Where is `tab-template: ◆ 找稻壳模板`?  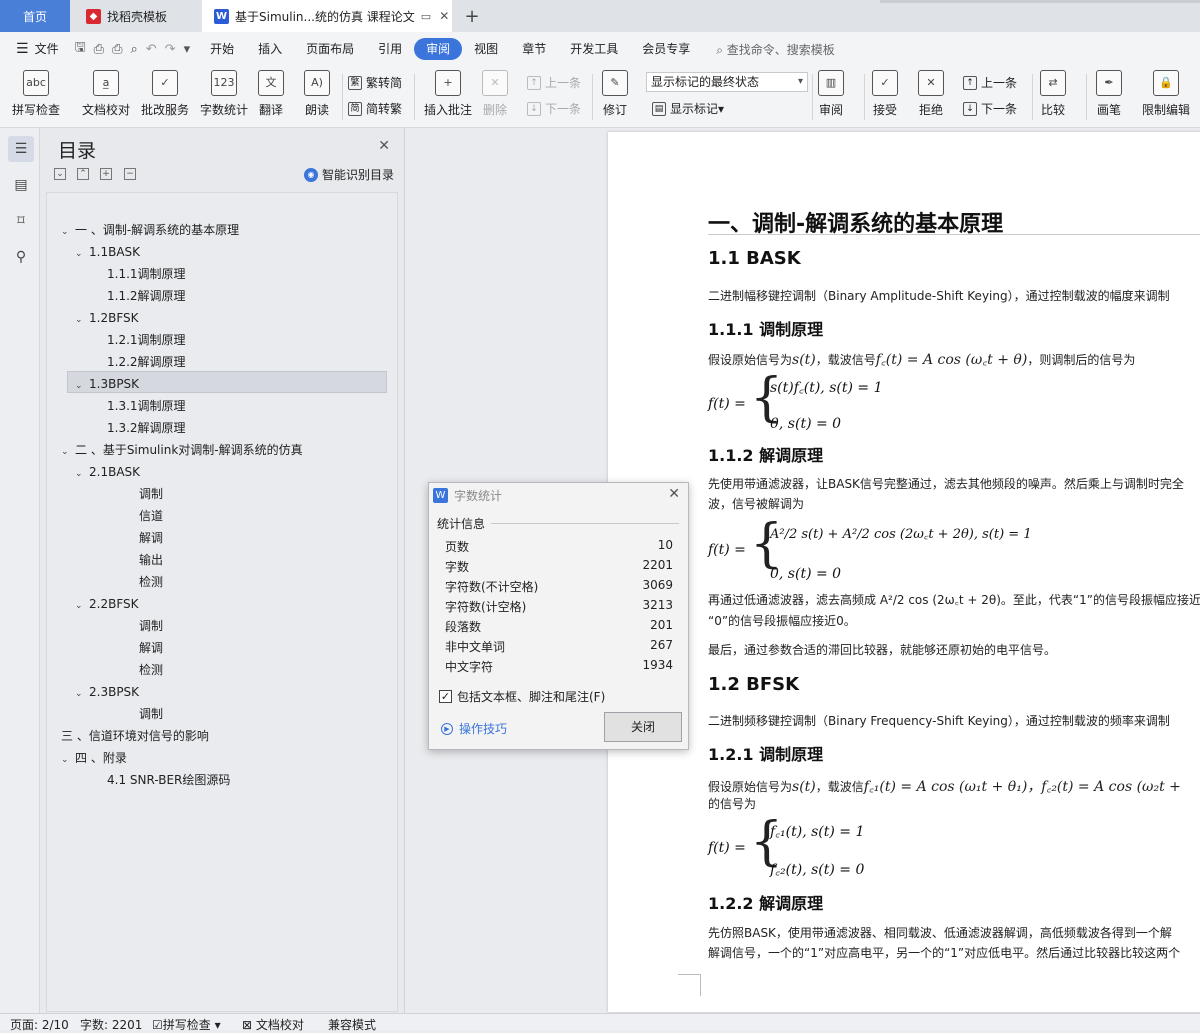
tab-template: ◆ 找稻壳模板 is located at coordinates (136, 16).